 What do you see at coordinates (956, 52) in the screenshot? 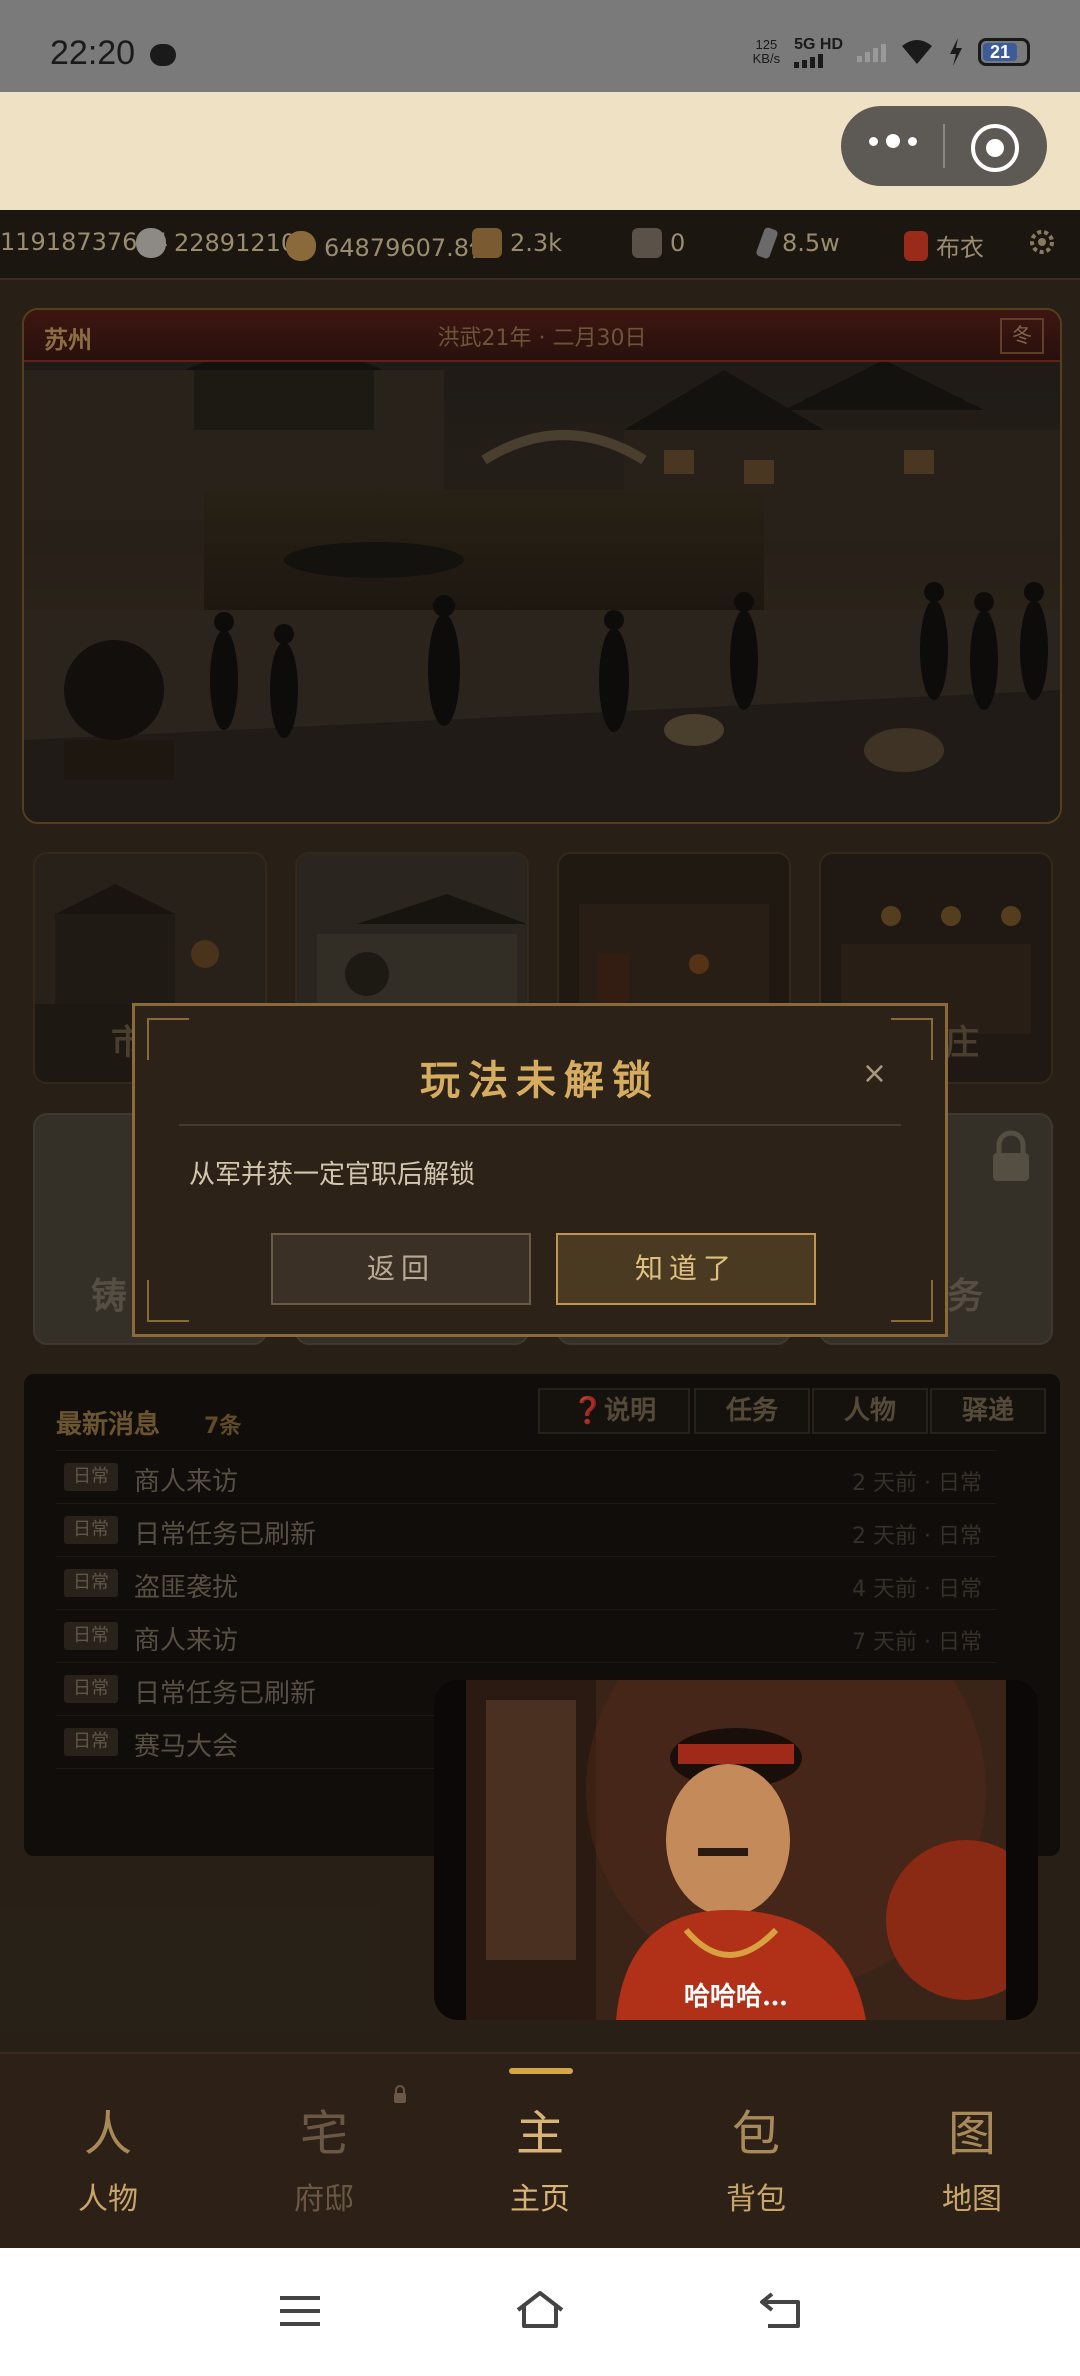
I see `charging-icon` at bounding box center [956, 52].